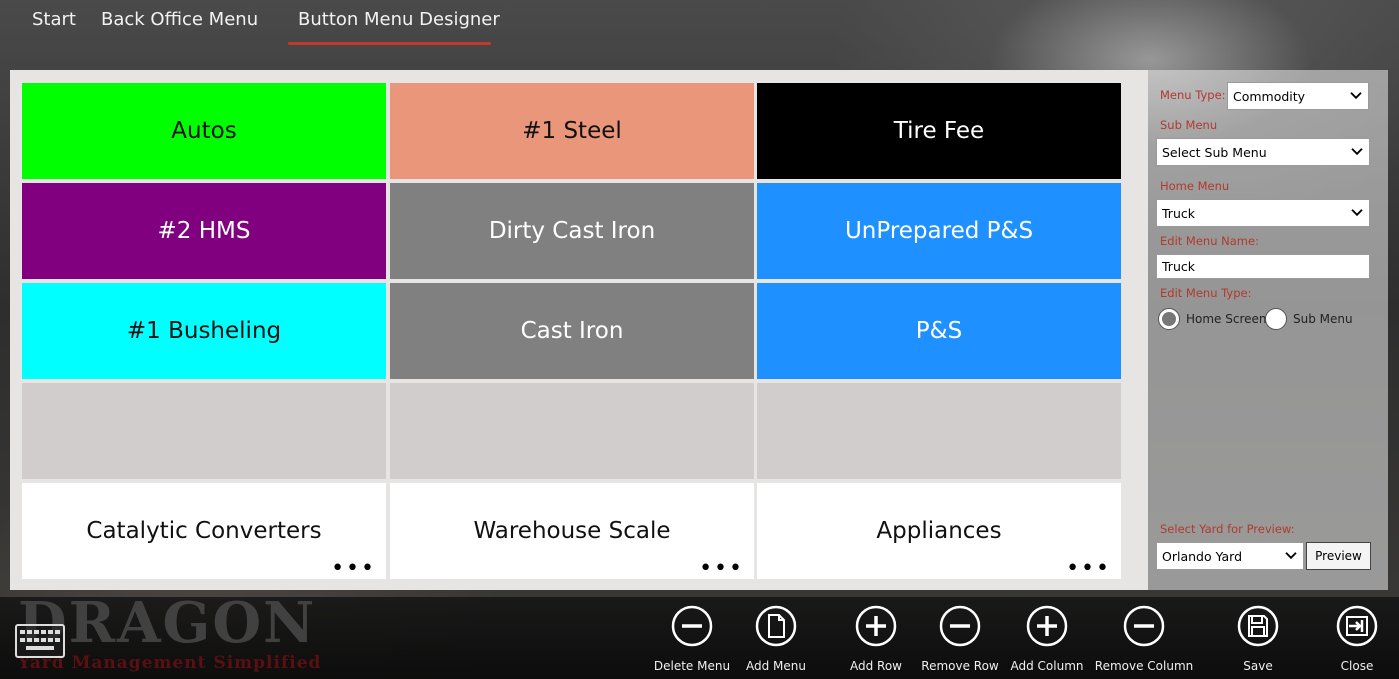  Describe the element at coordinates (1227, 529) in the screenshot. I see `select-yard-label: Select Yard for Preview:` at that location.